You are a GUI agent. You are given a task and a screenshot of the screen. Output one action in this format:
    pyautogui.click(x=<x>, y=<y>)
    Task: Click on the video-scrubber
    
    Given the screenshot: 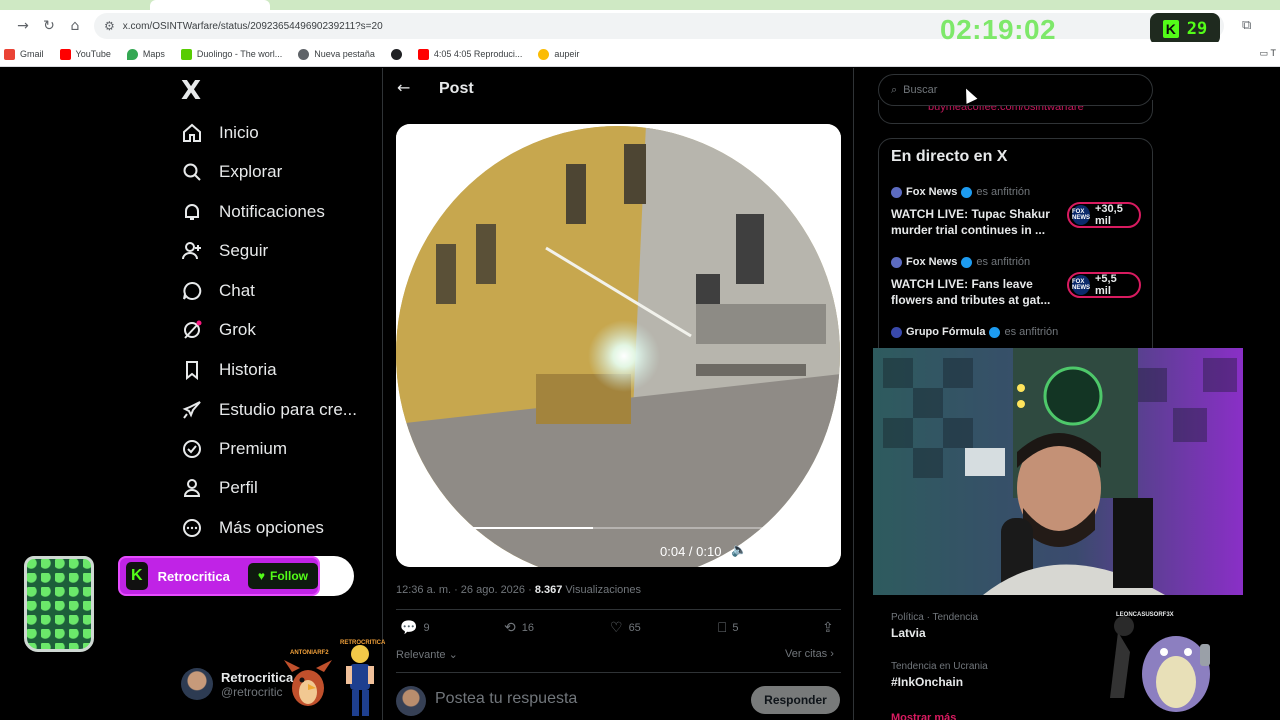 What is the action you would take?
    pyautogui.click(x=618, y=528)
    